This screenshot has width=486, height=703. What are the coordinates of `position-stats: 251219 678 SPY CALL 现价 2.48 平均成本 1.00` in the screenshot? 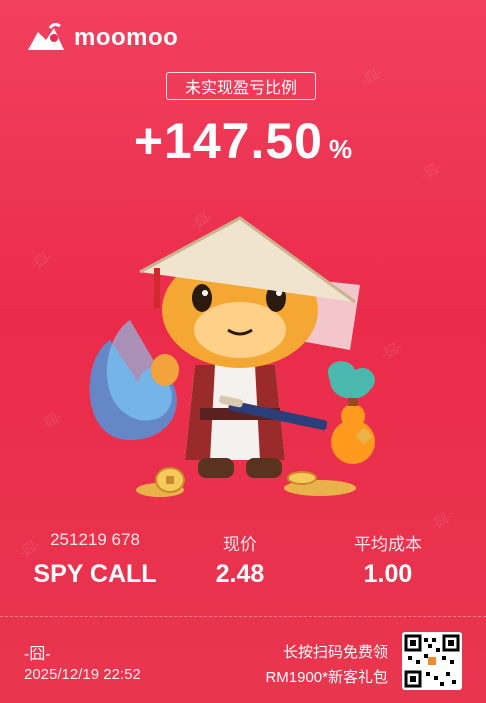 It's located at (243, 559).